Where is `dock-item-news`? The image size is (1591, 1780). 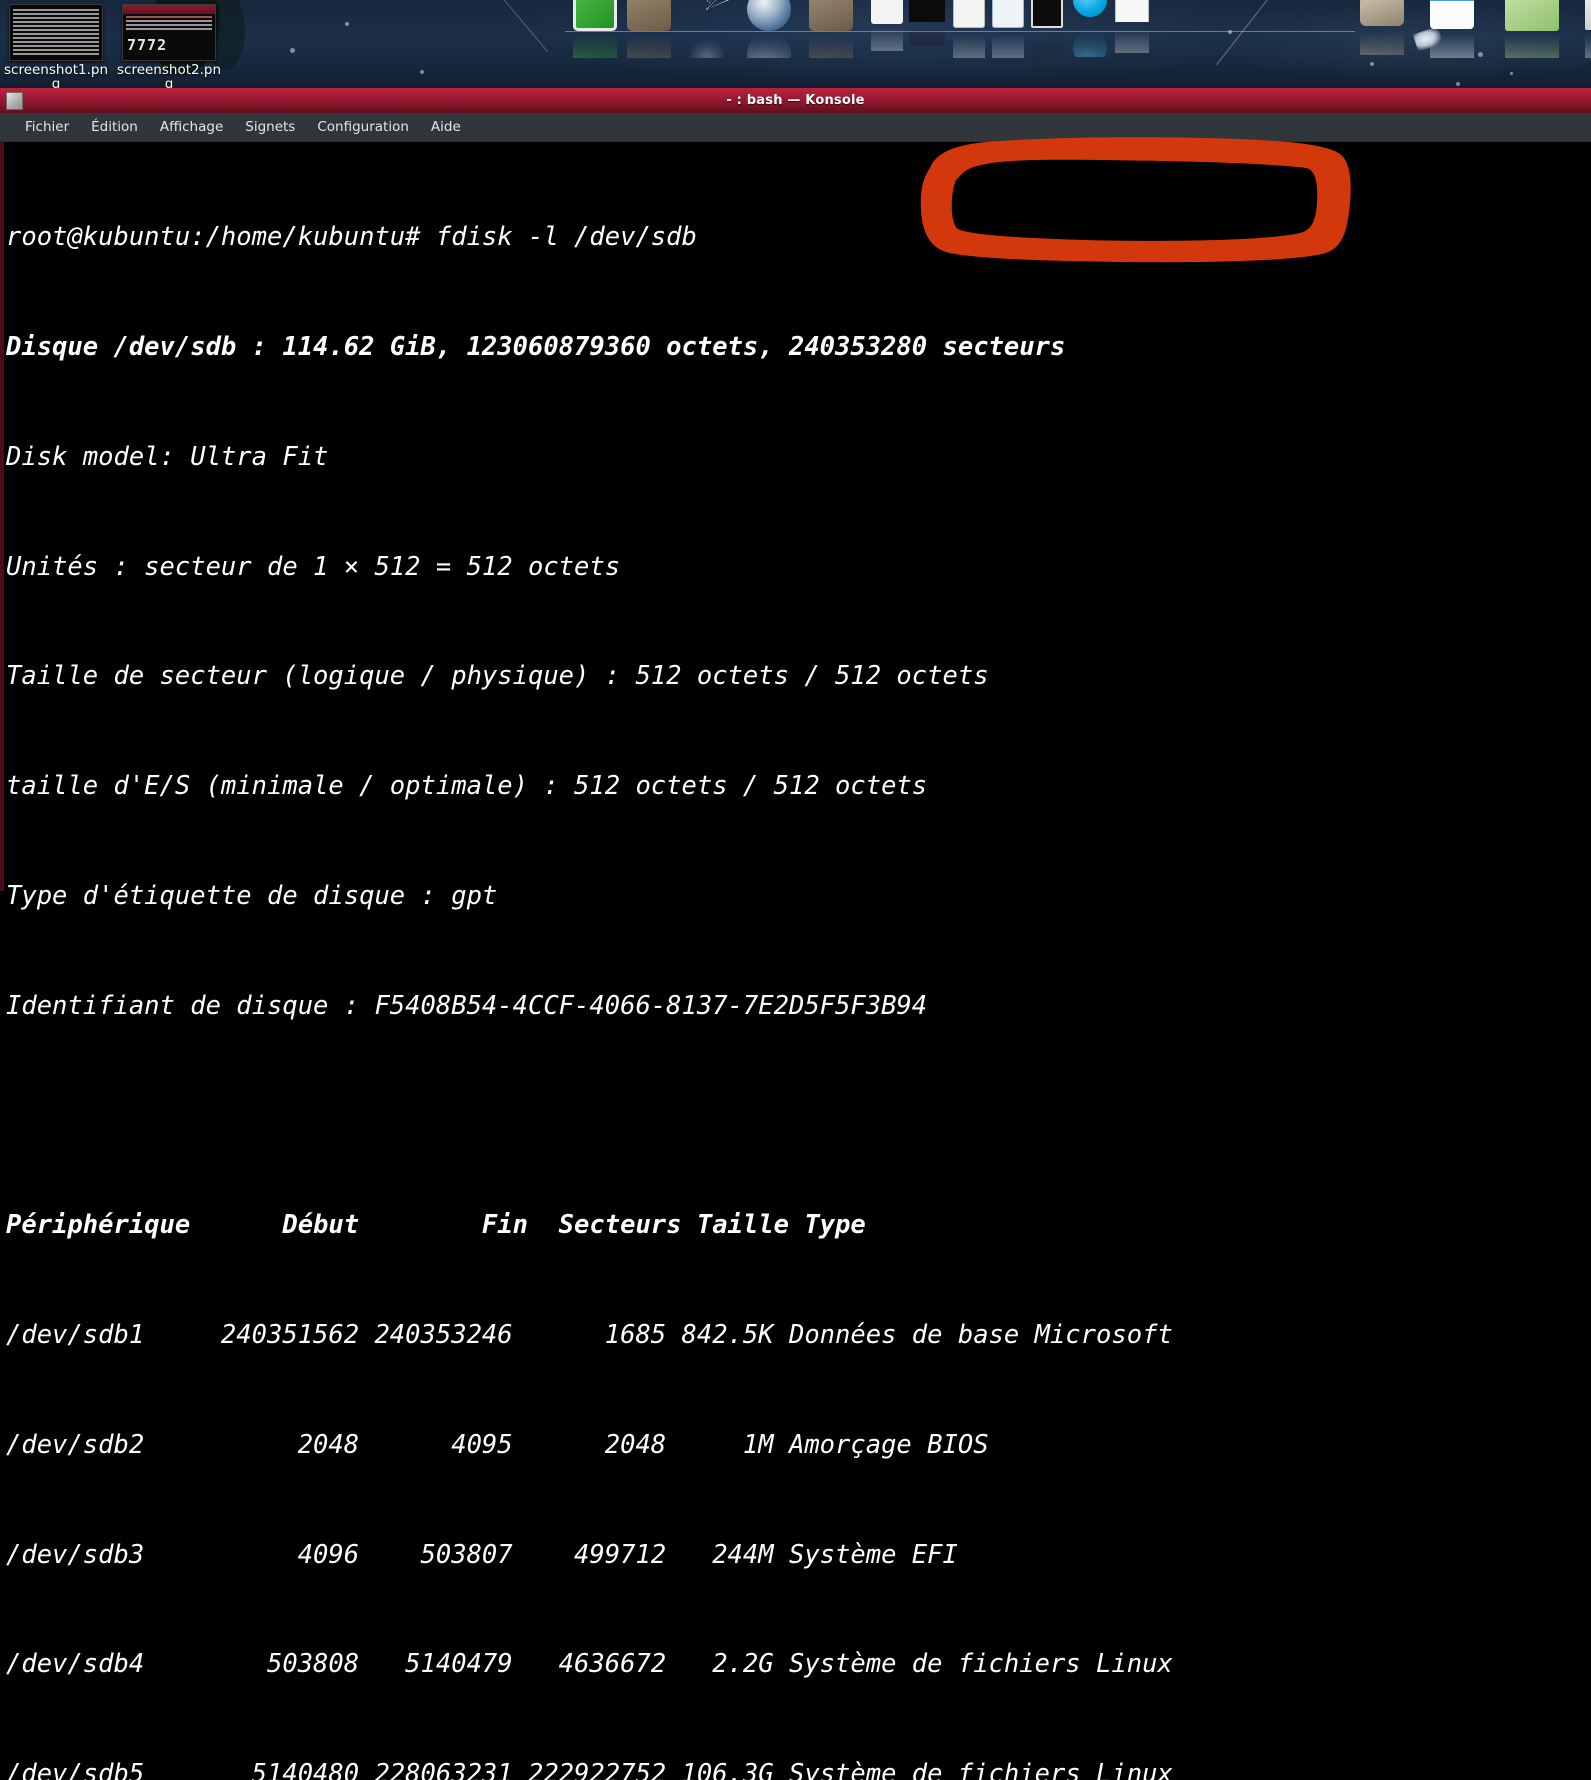 dock-item-news is located at coordinates (1588, 31).